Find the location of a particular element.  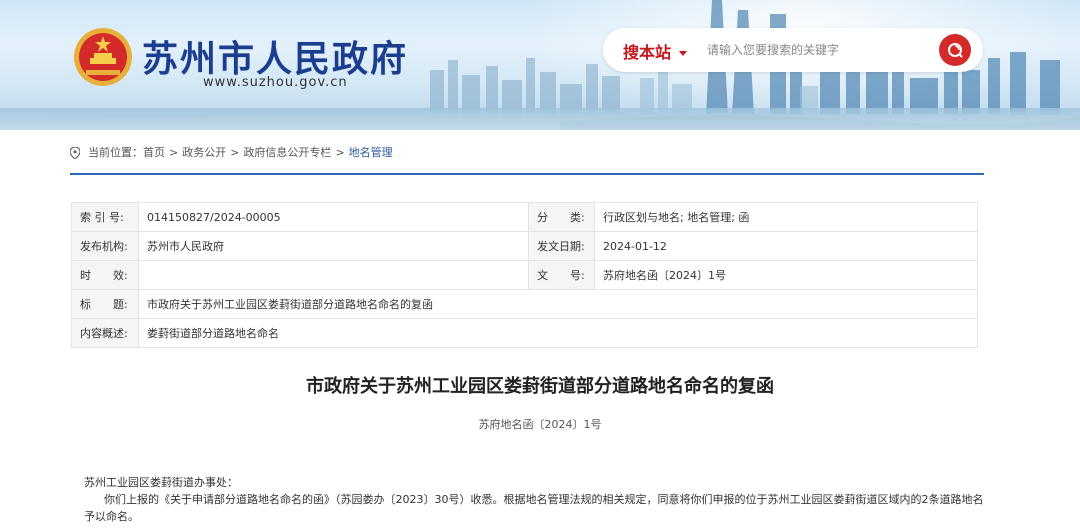

summary-value: 娄葑街道部分道路地名命名 is located at coordinates (558, 333).